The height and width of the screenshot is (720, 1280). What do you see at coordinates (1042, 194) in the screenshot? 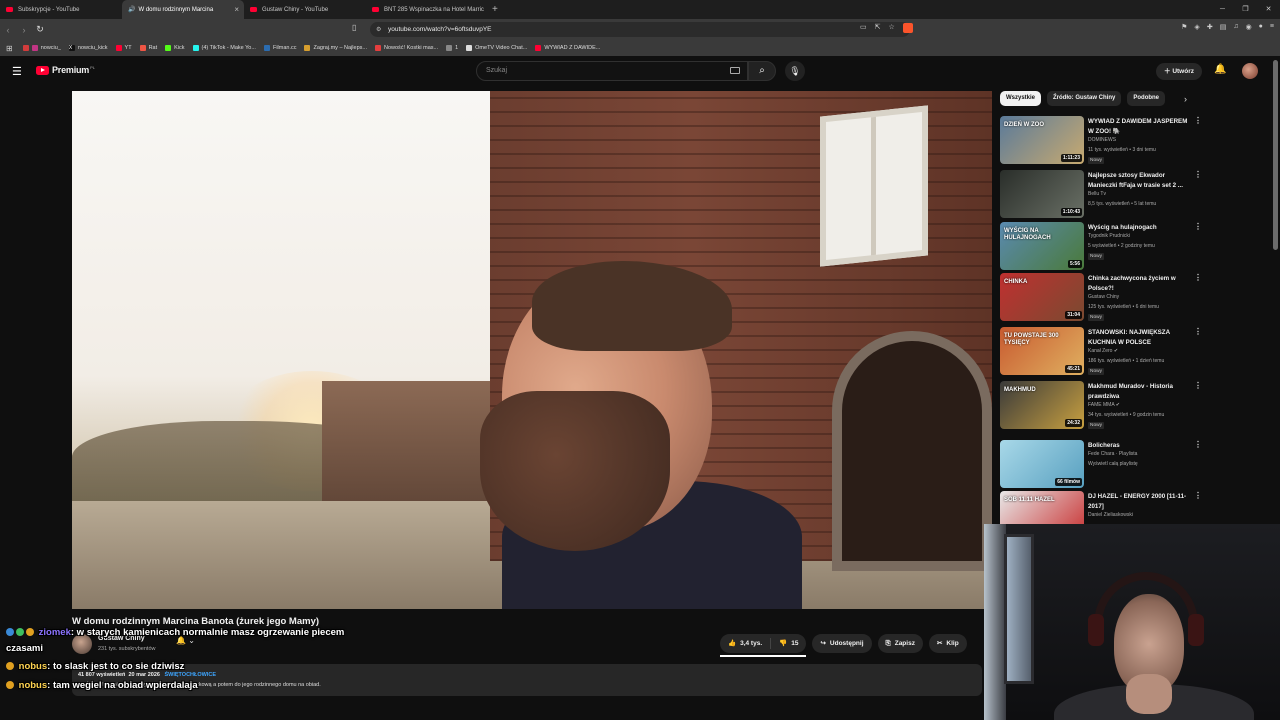
I see `video-thumbnail: 1:10:43` at bounding box center [1042, 194].